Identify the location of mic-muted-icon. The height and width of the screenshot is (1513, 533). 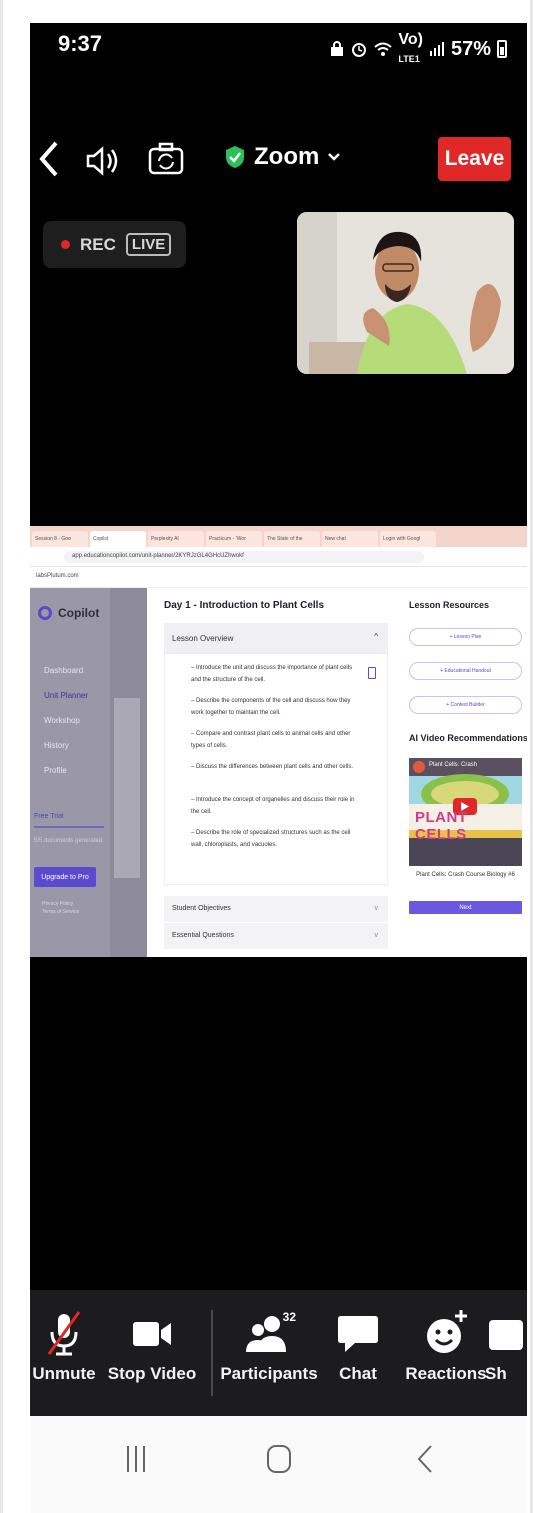
(64, 1333).